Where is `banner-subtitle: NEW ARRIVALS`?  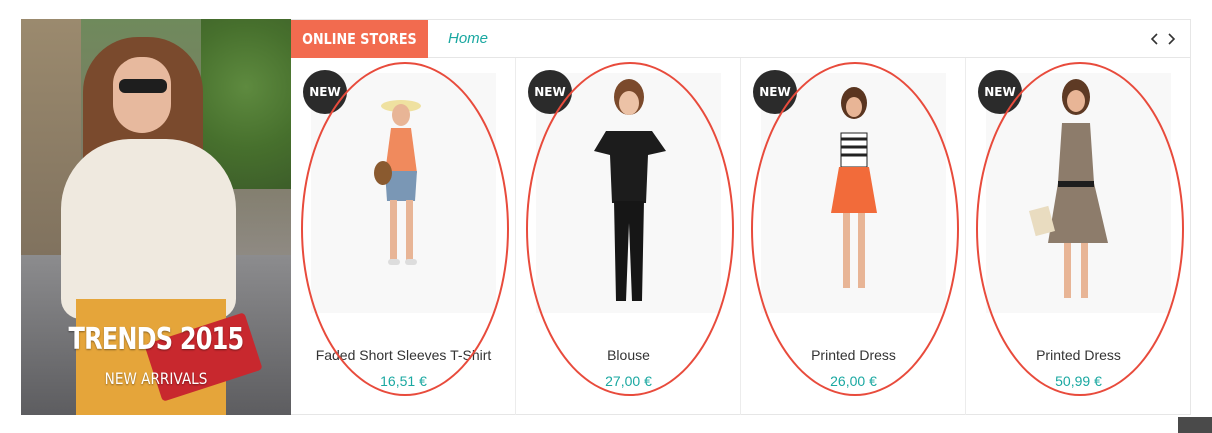 banner-subtitle: NEW ARRIVALS is located at coordinates (156, 378).